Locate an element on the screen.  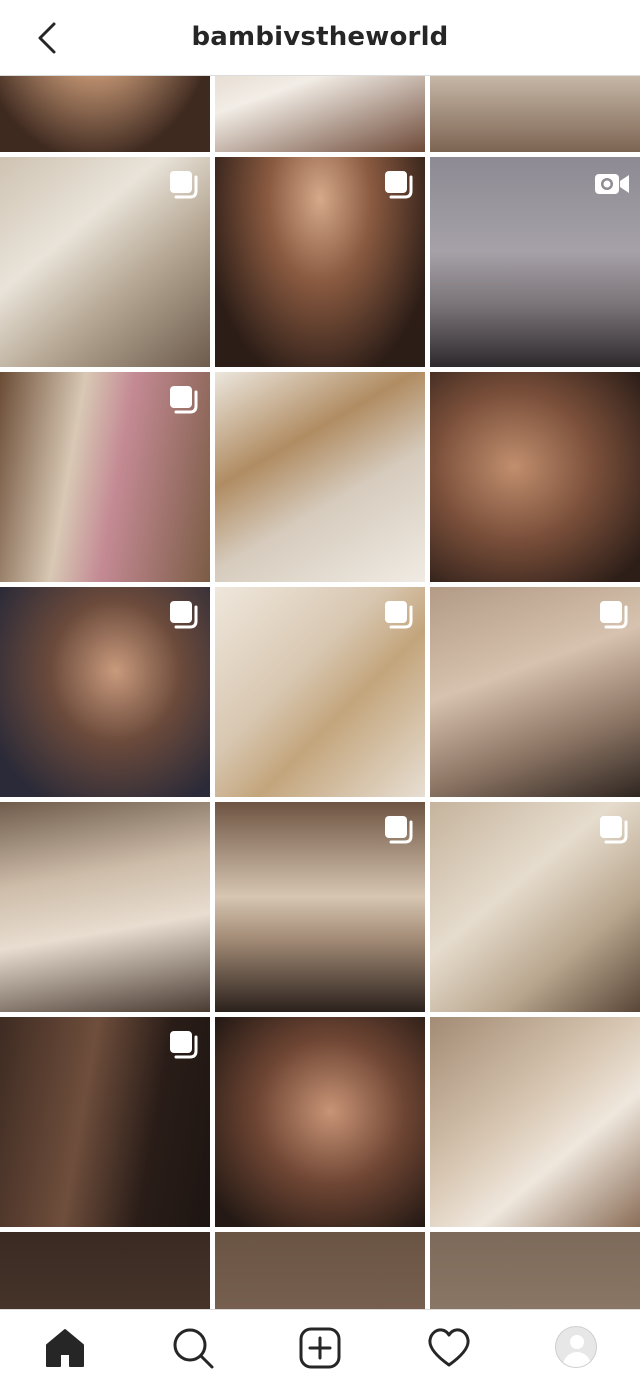
nav-activity-button is located at coordinates (449, 1348).